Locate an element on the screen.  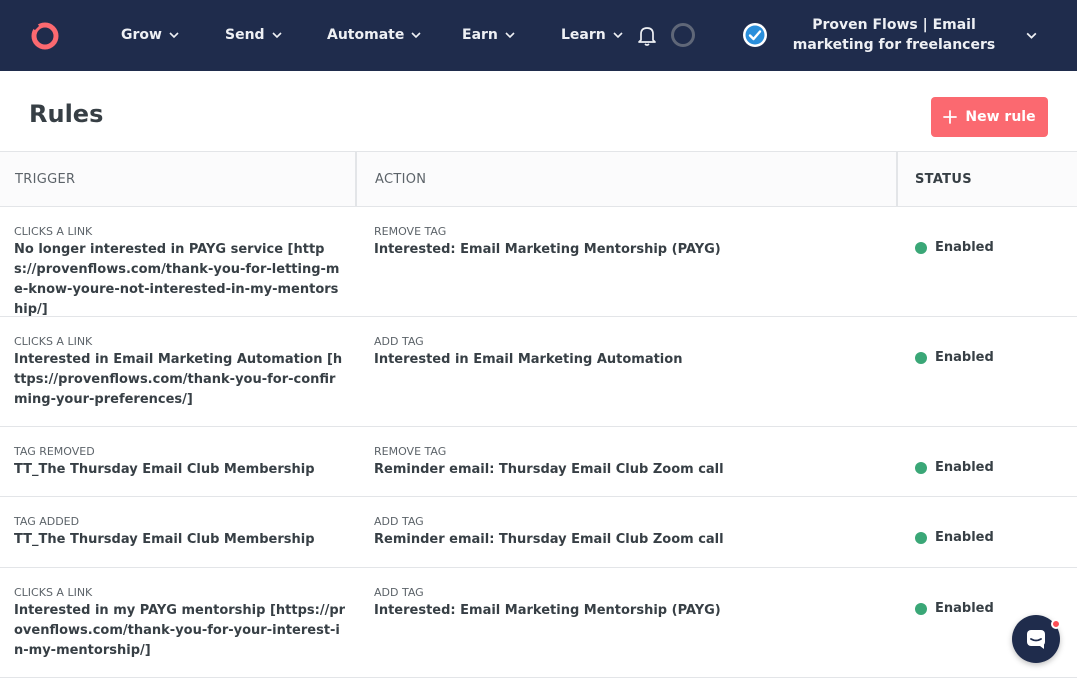
bell-icon is located at coordinates (647, 35).